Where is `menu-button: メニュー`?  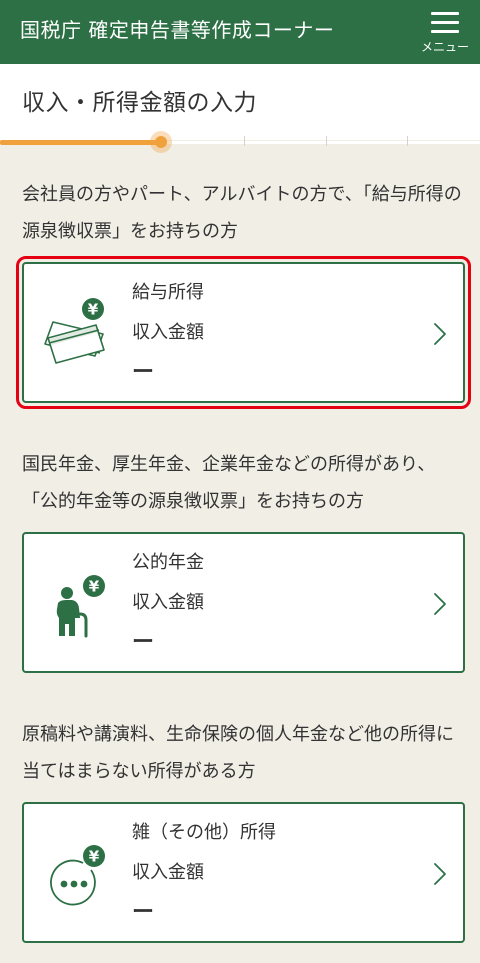 menu-button: メニュー is located at coordinates (445, 33).